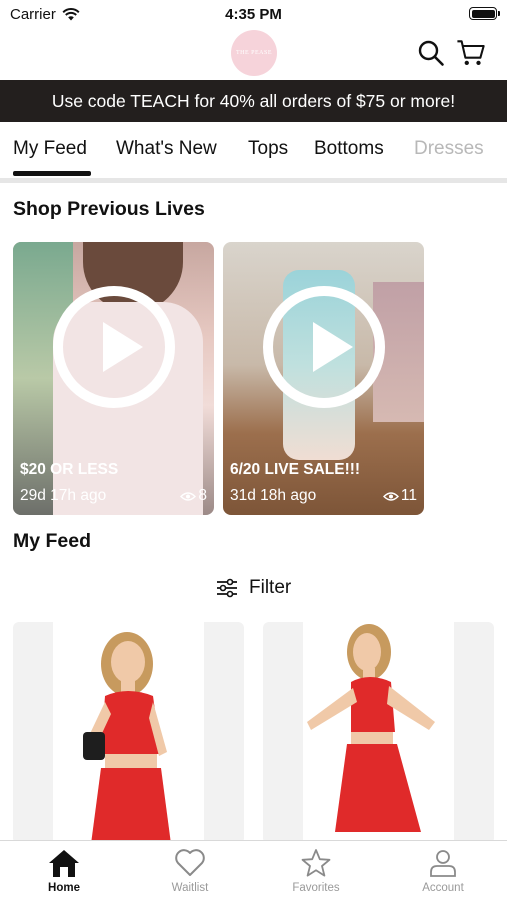 This screenshot has height=900, width=507. What do you see at coordinates (63, 495) in the screenshot?
I see `live-timestamp: 29d 17h ago` at bounding box center [63, 495].